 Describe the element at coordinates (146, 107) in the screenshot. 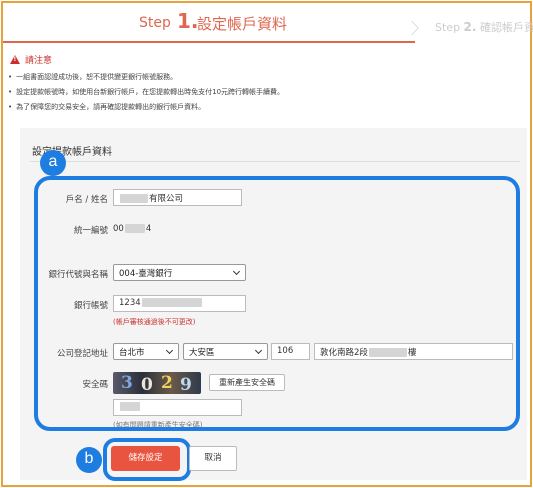

I see `notice-item: 為了保障您的交易安全，請再確認提款轉出的銀行帳戶資料。` at that location.